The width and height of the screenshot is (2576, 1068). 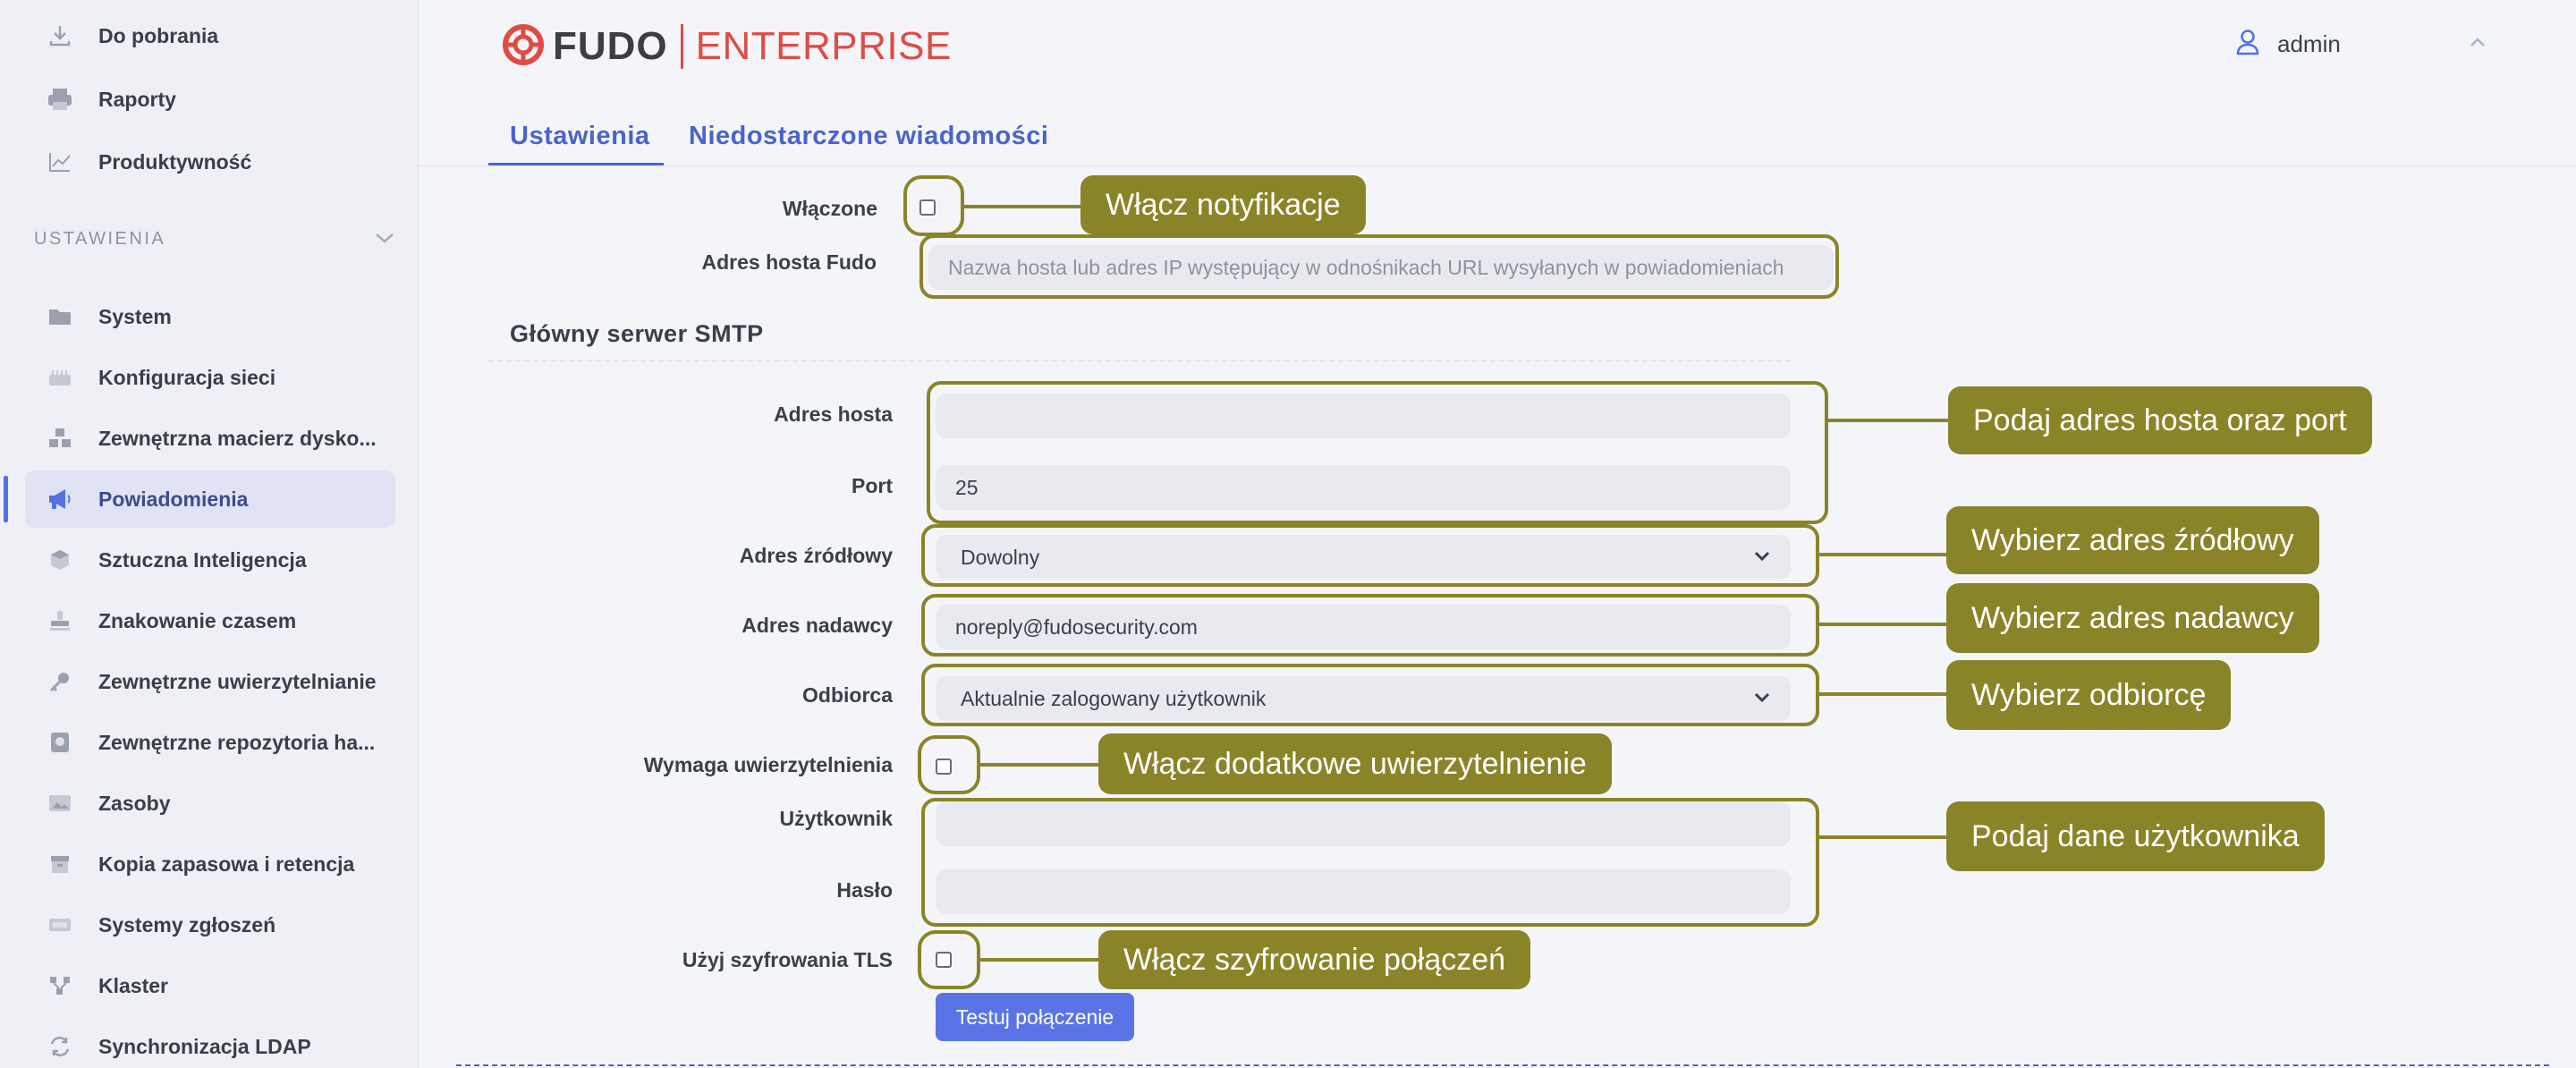 I want to click on highlight-sender-address, so click(x=1370, y=625).